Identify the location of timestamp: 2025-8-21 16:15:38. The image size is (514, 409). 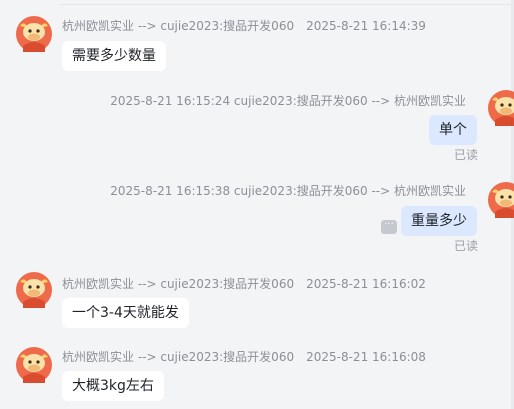
(170, 191).